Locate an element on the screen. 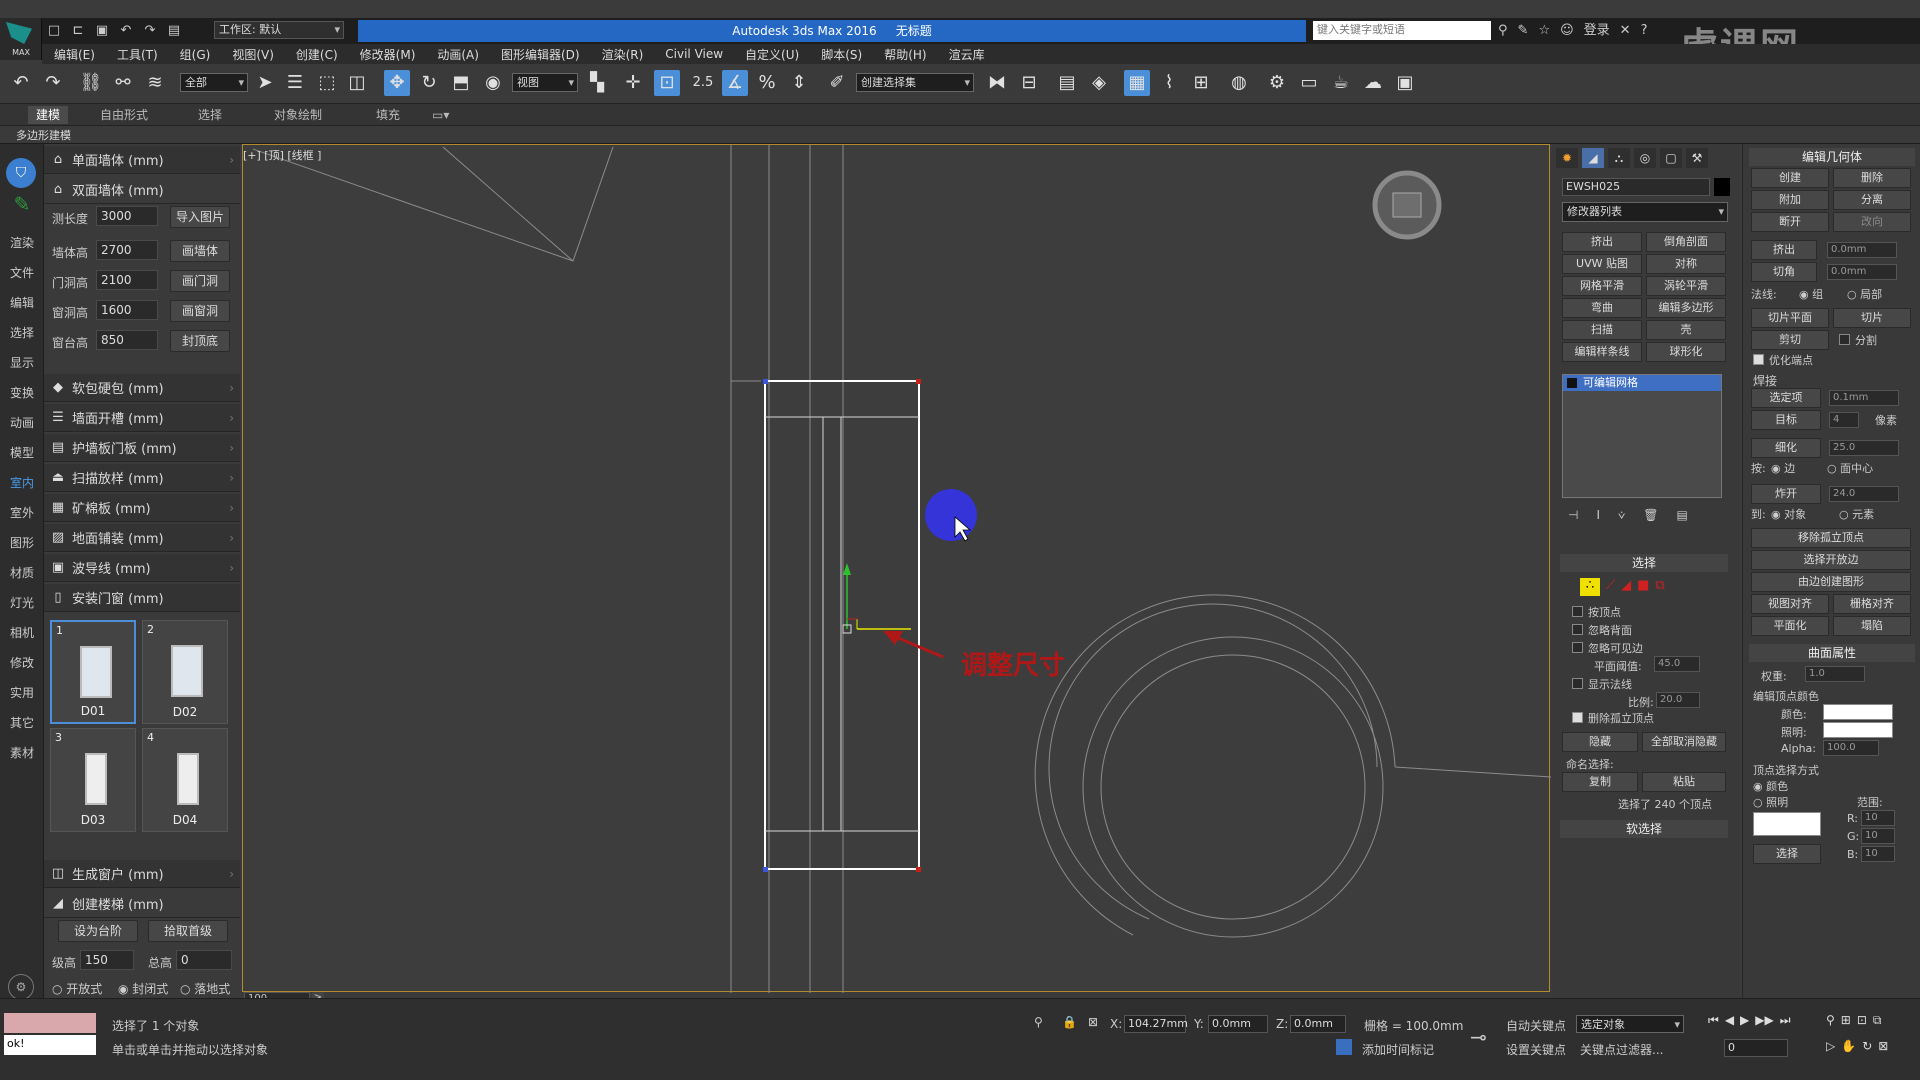 The image size is (1920, 1080). install-doors-section: ▯ 安装门窗 (mm) is located at coordinates (142, 598).